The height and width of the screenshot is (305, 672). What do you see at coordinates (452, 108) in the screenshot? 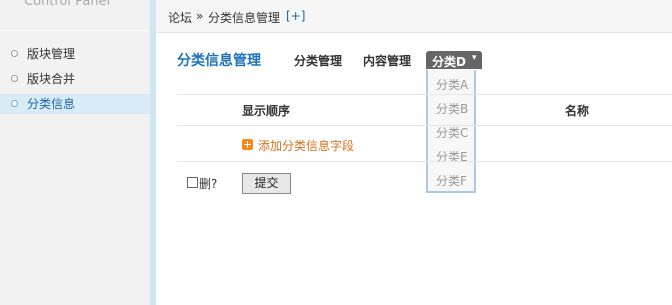
I see `dropdown-item-b: 分类B` at bounding box center [452, 108].